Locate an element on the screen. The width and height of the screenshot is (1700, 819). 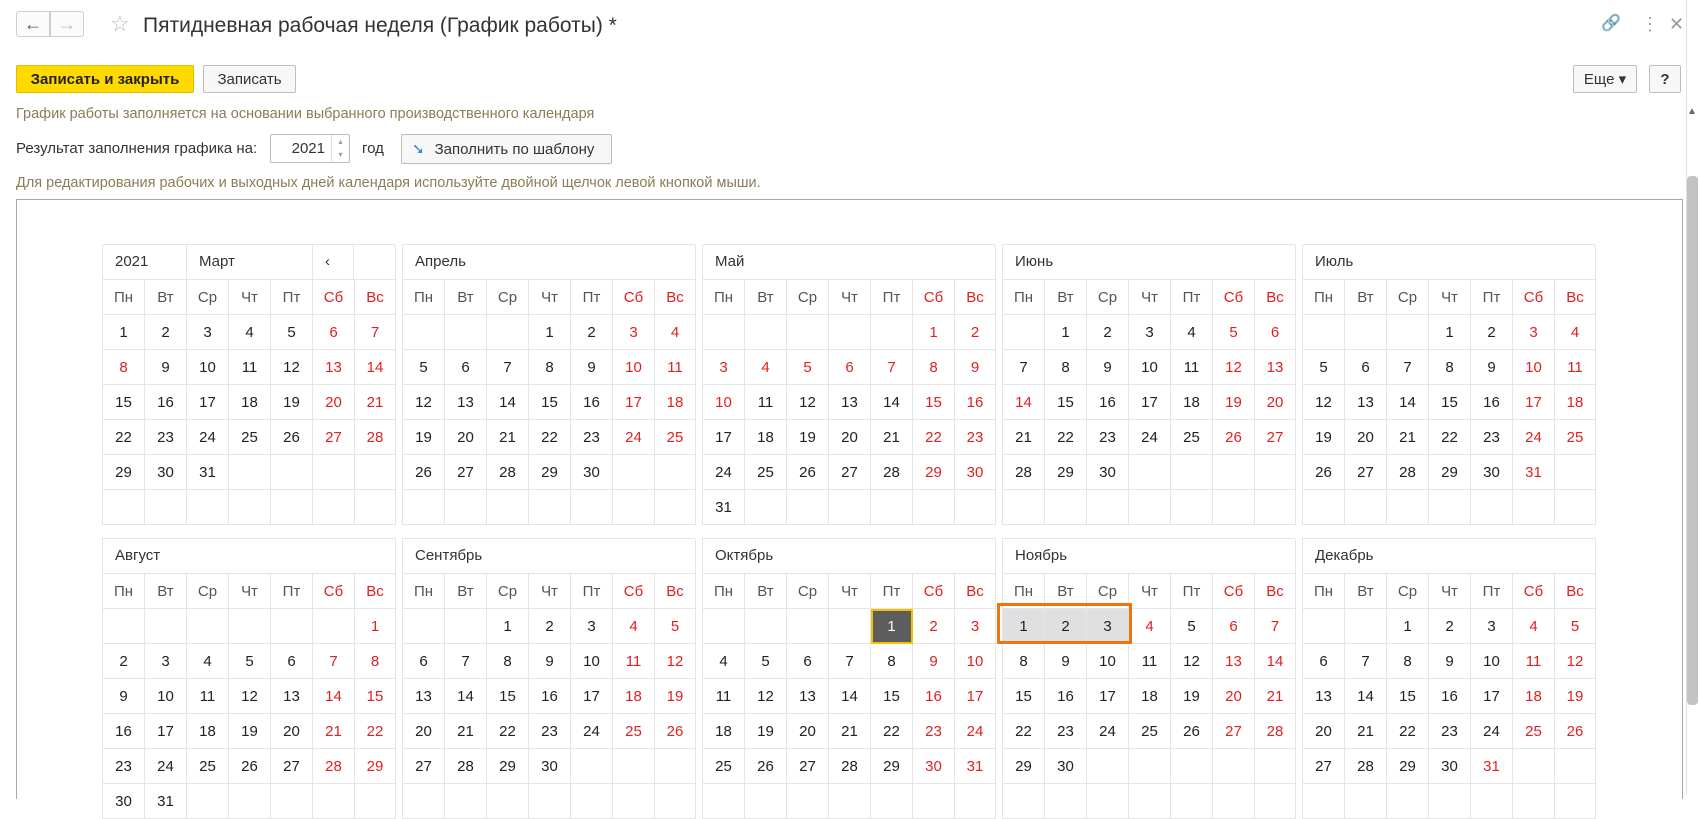
day-cell: 7 is located at coordinates (1024, 367).